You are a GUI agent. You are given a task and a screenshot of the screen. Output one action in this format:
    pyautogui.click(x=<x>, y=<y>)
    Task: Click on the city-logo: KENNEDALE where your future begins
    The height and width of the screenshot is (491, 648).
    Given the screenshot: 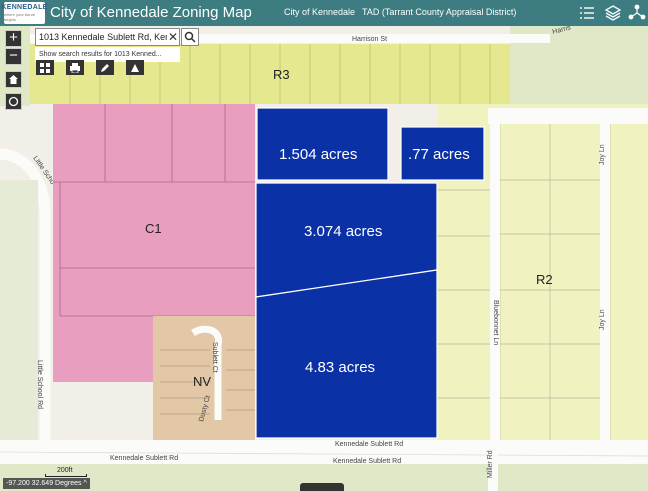 What is the action you would take?
    pyautogui.click(x=24, y=13)
    